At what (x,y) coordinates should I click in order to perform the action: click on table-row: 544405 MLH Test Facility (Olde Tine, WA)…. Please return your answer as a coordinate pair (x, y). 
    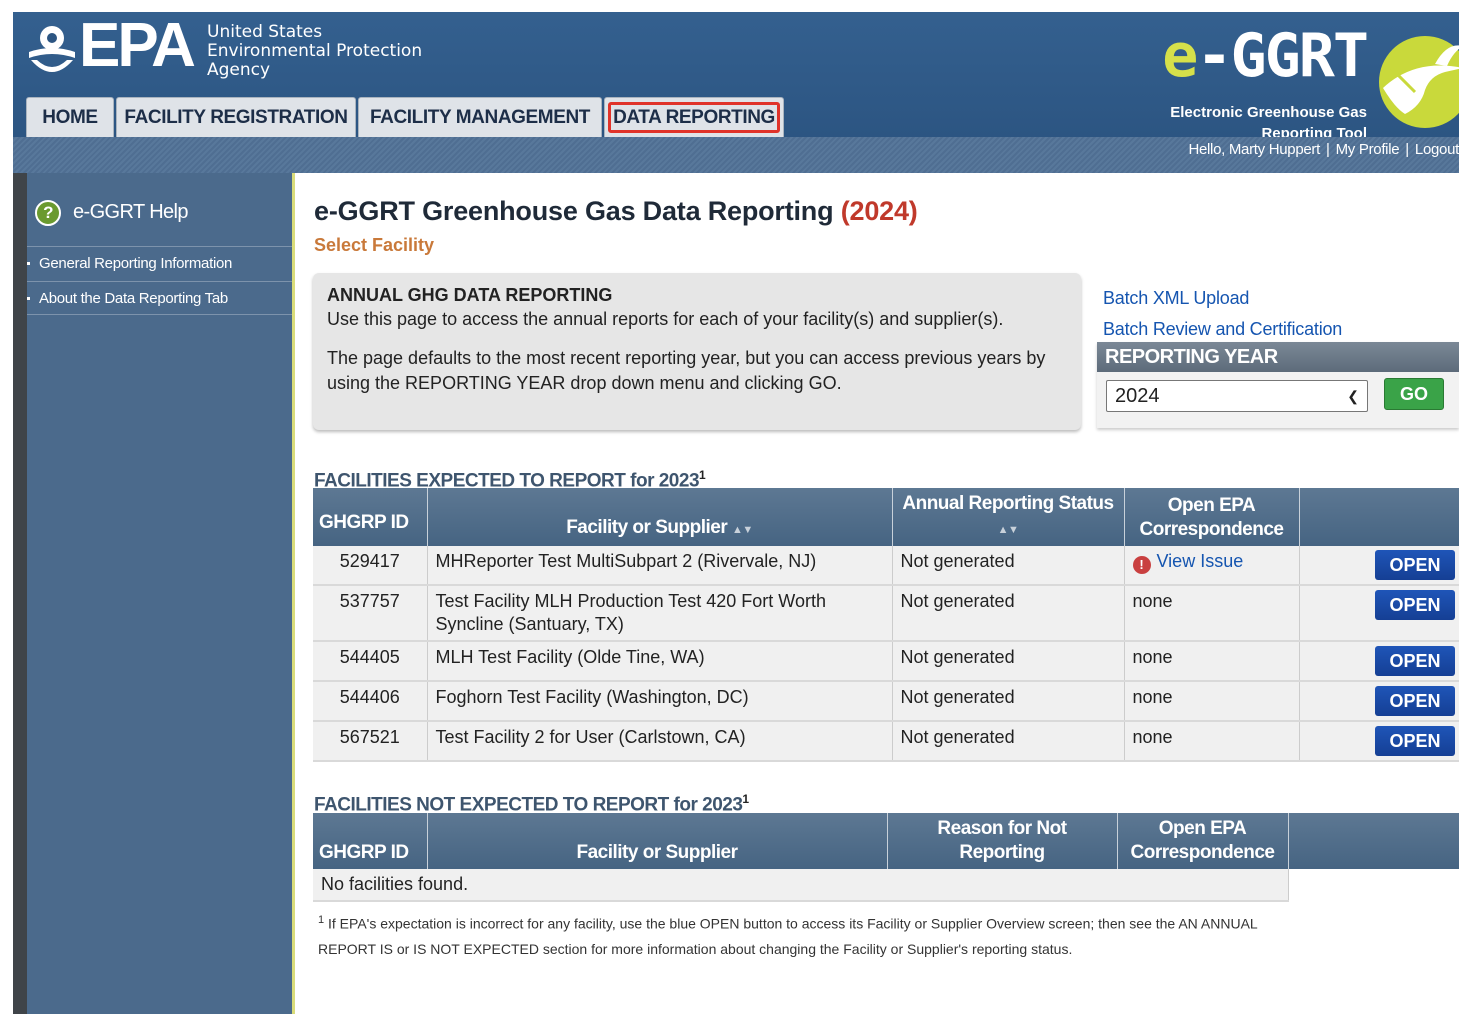
    Looking at the image, I should click on (886, 661).